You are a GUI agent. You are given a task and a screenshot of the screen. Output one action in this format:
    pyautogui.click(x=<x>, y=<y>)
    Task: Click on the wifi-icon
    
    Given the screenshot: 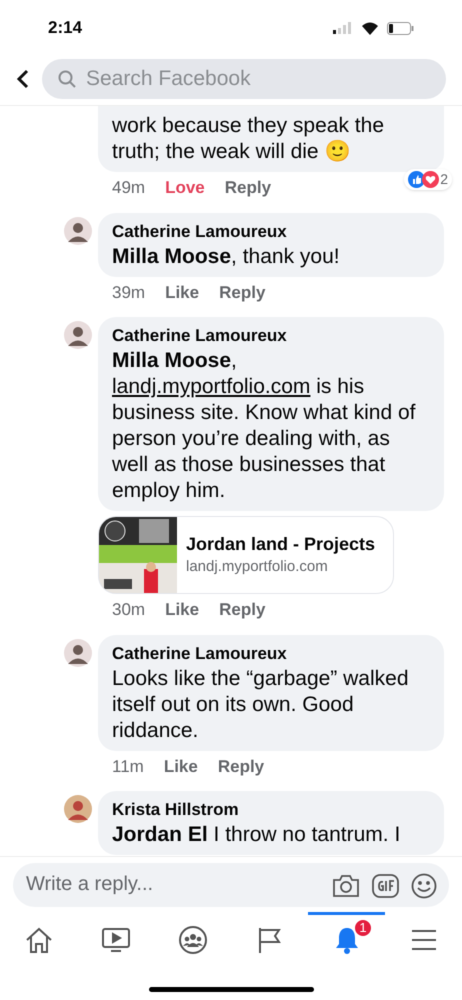 What is the action you would take?
    pyautogui.click(x=370, y=28)
    